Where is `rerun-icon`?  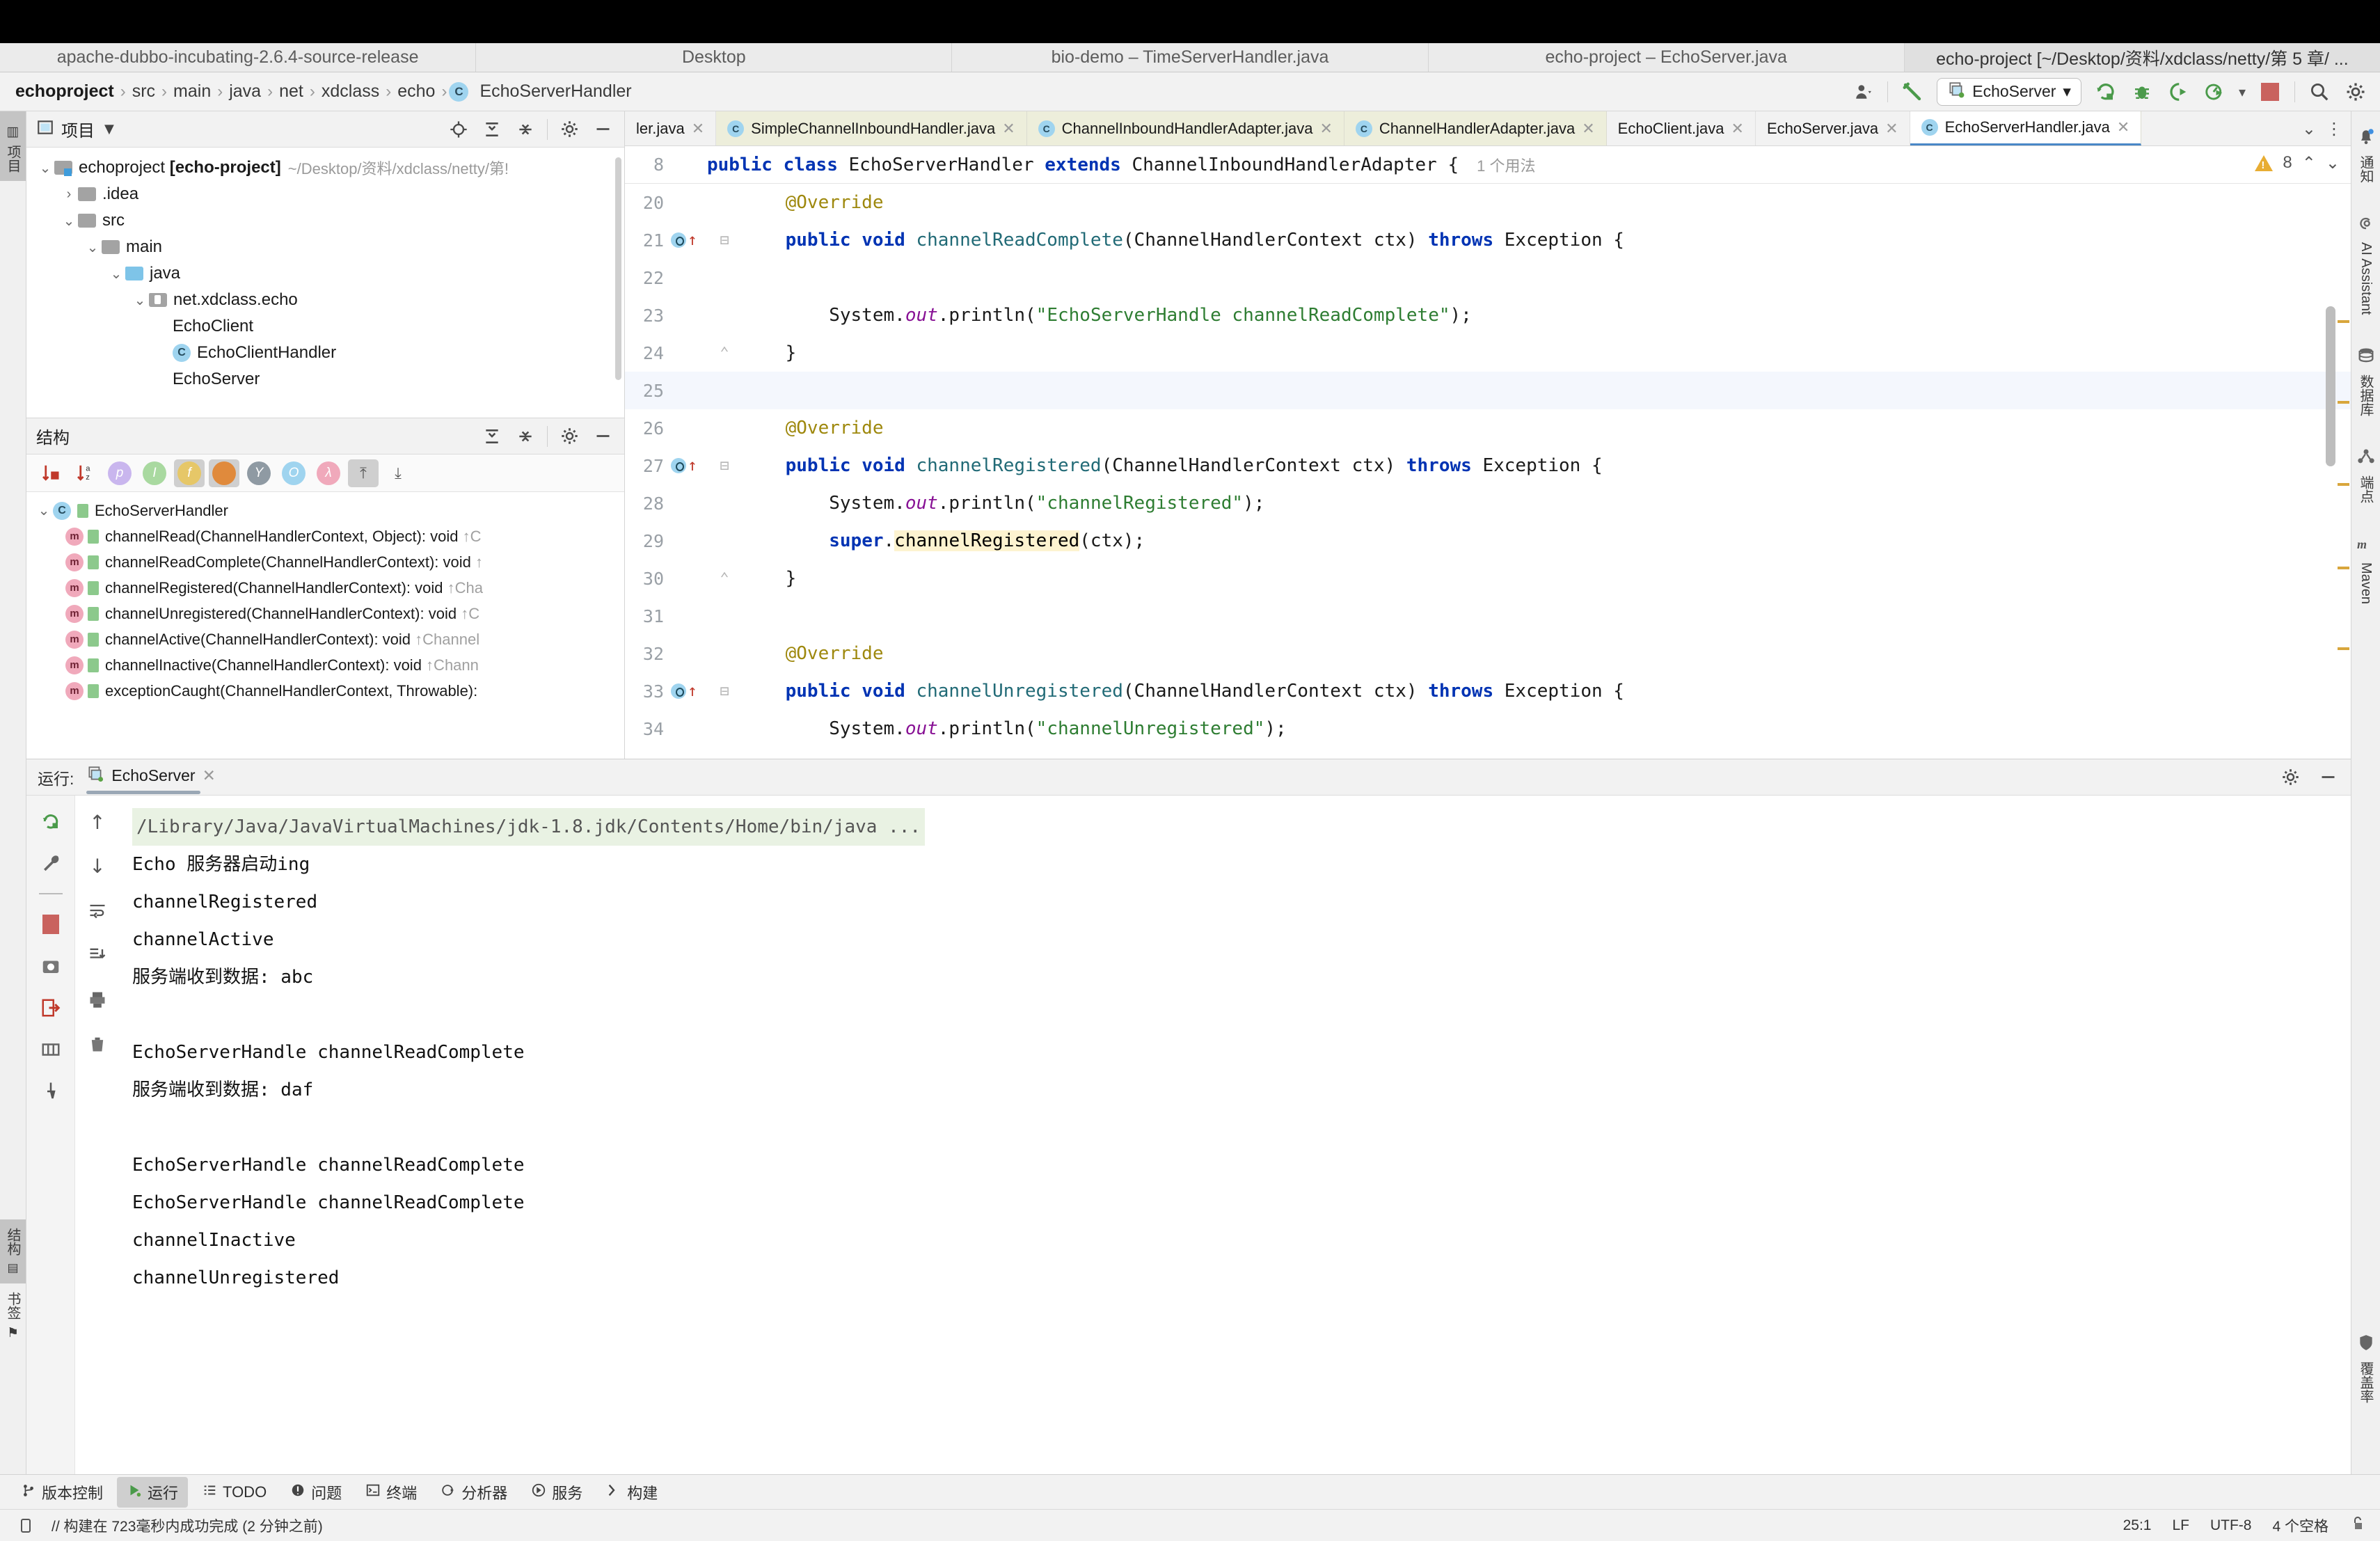
rerun-icon is located at coordinates (51, 821).